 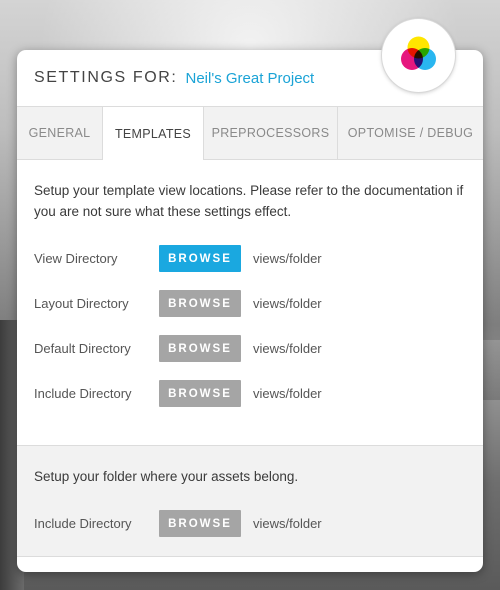 I want to click on project-name: Neil's Great Project, so click(x=250, y=78).